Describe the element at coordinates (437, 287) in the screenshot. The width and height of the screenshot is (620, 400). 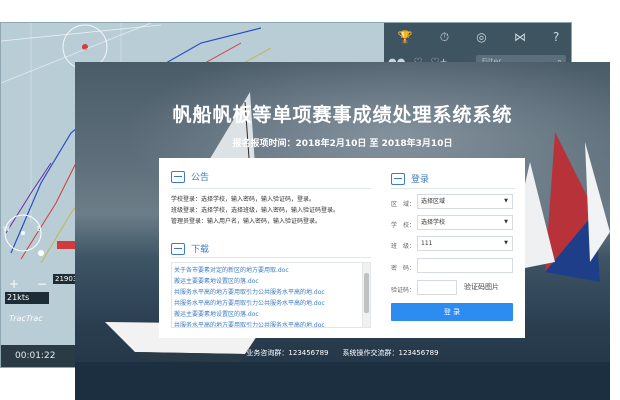
I see `captcha-input` at that location.